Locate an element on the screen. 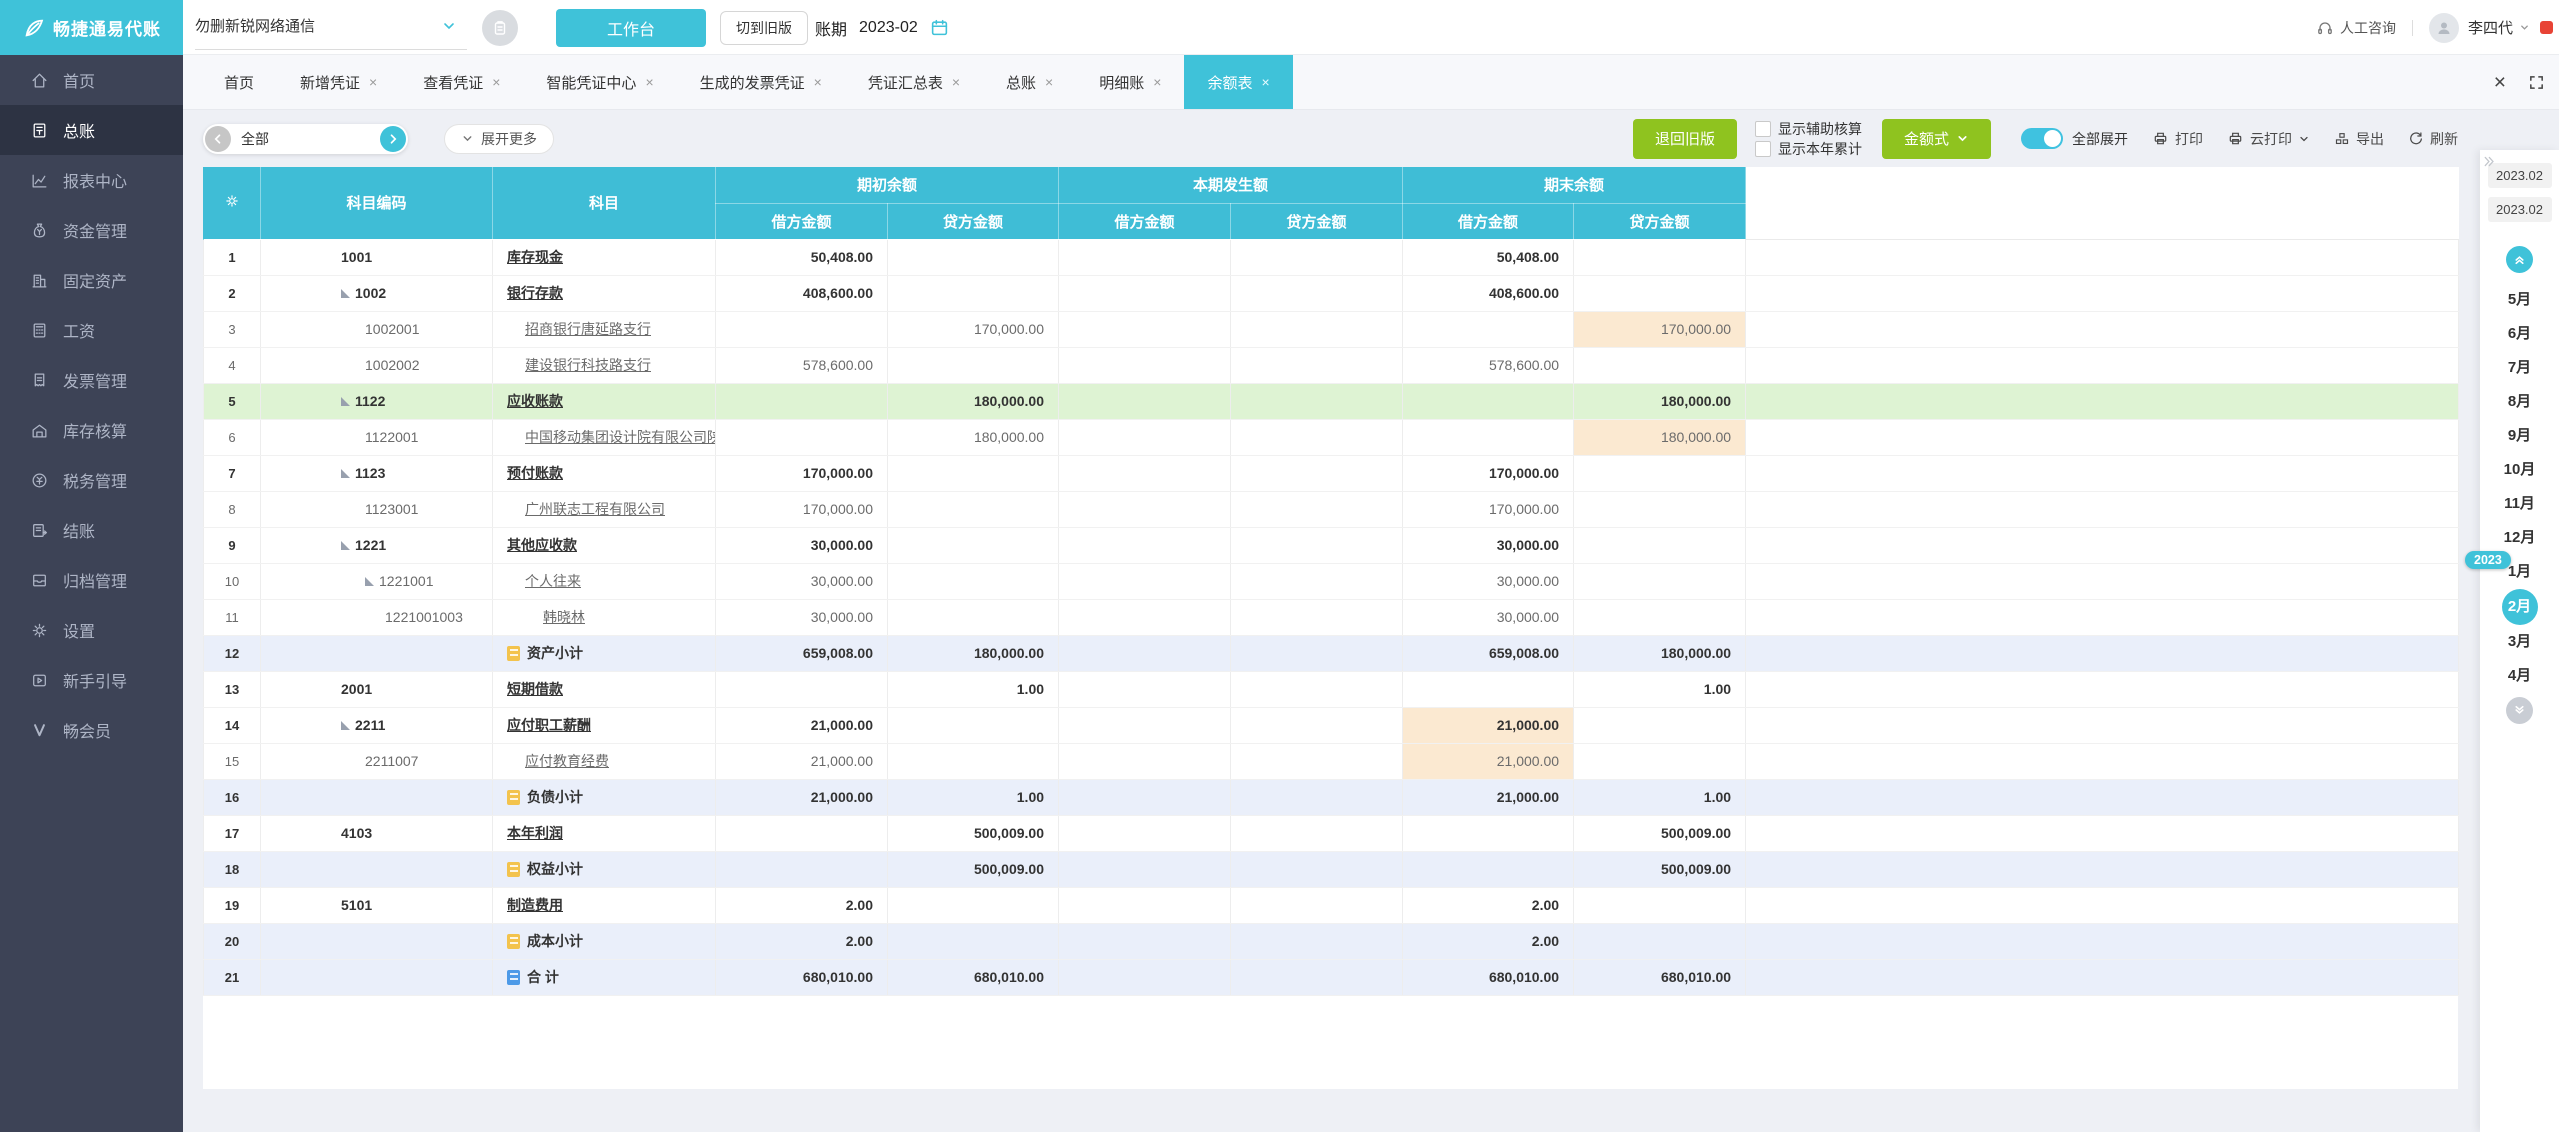 The height and width of the screenshot is (1132, 2559). sidebar-item-tax: 税务管理 is located at coordinates (91, 480).